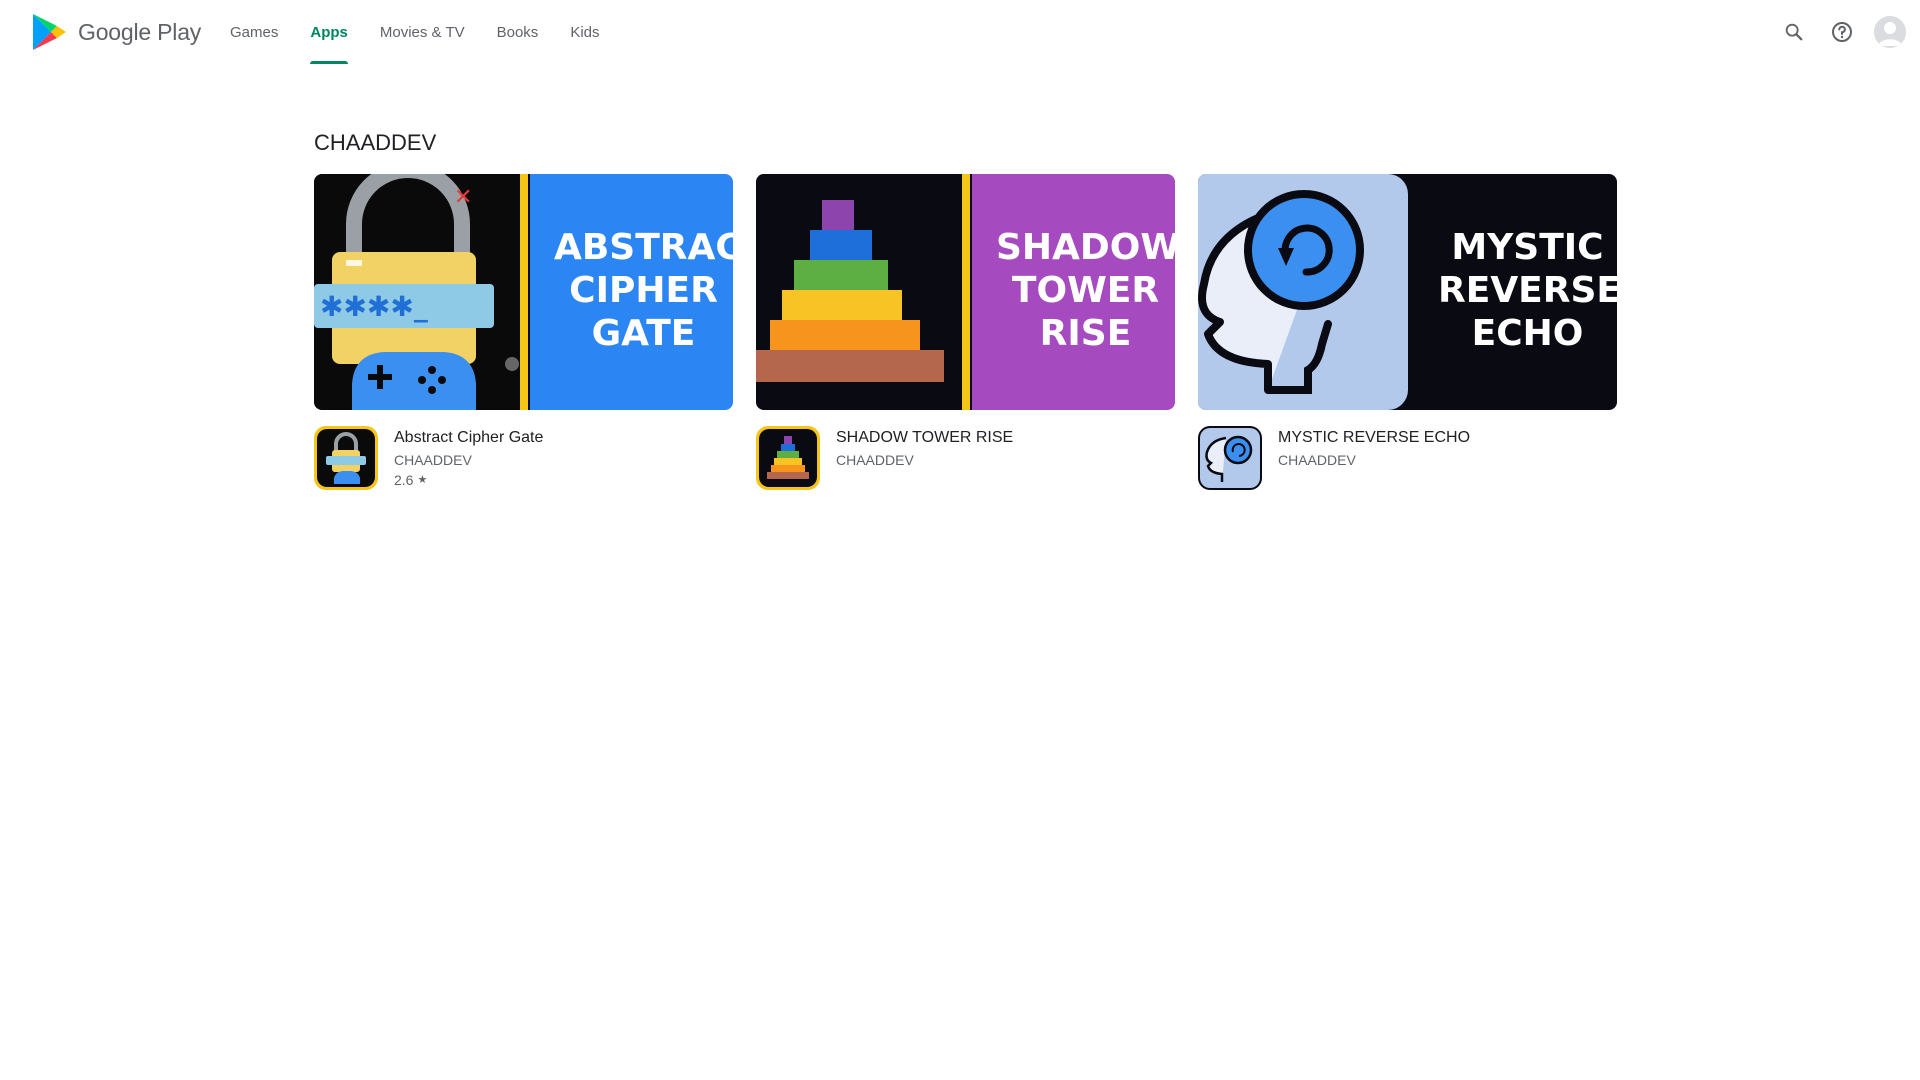 The width and height of the screenshot is (1920, 1080). Describe the element at coordinates (523, 292) in the screenshot. I see `app-banner: ✱✱✱✱_ ✕ ABSTRACT CIPHER GATE` at that location.